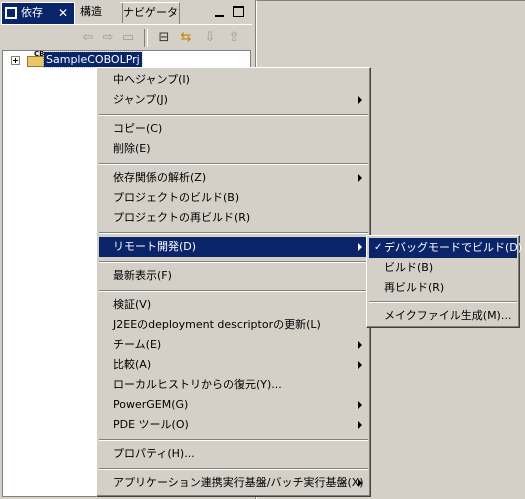 Image resolution: width=525 pixels, height=499 pixels. Describe the element at coordinates (160, 177) in the screenshot. I see `menu-item-label: 依存関係の解析(Z)` at that location.